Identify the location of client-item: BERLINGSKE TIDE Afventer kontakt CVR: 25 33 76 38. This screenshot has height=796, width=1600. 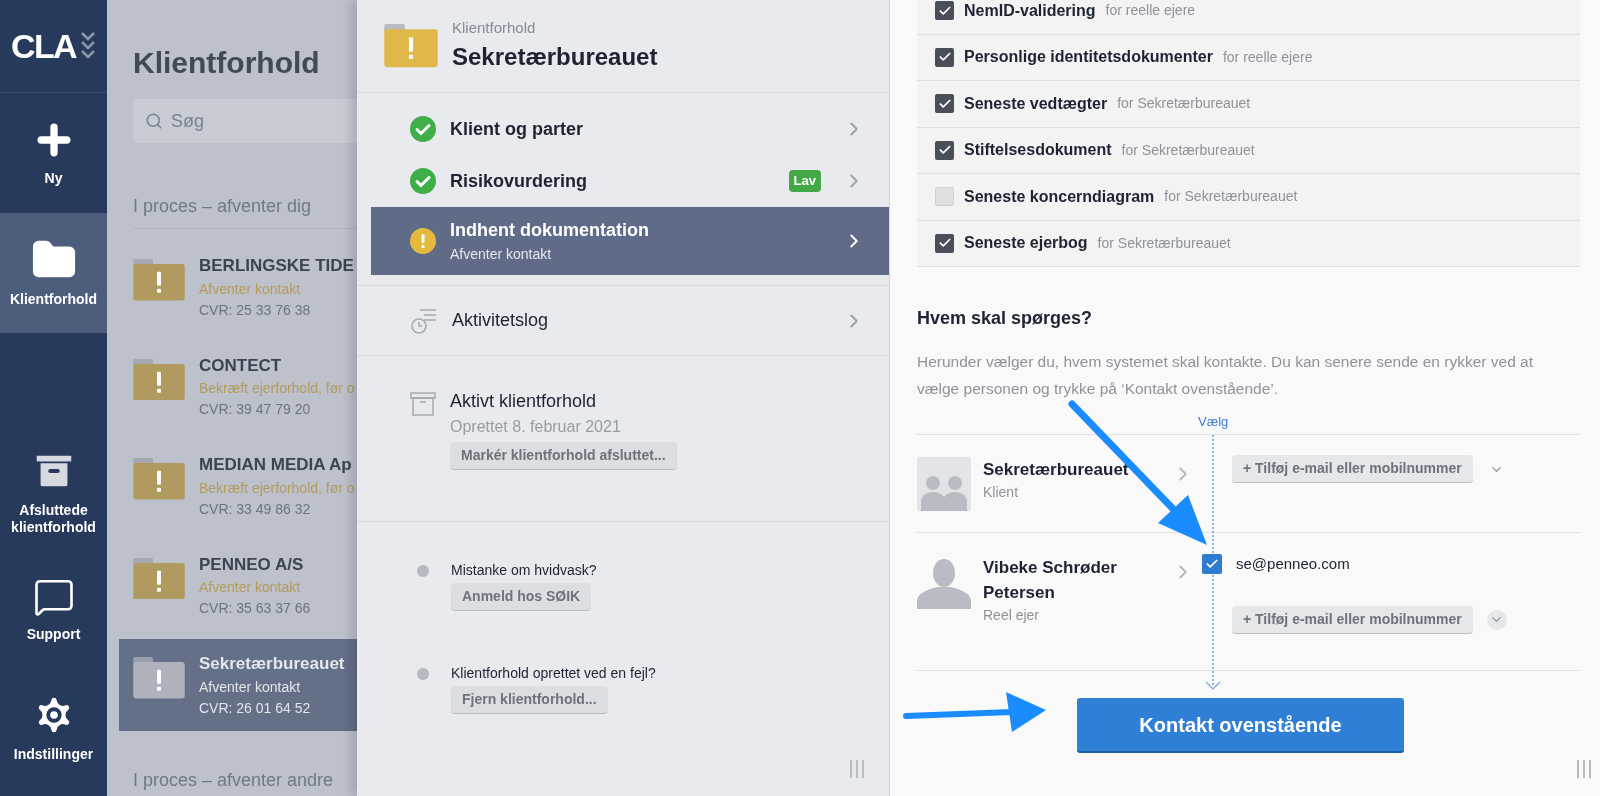
(238, 287).